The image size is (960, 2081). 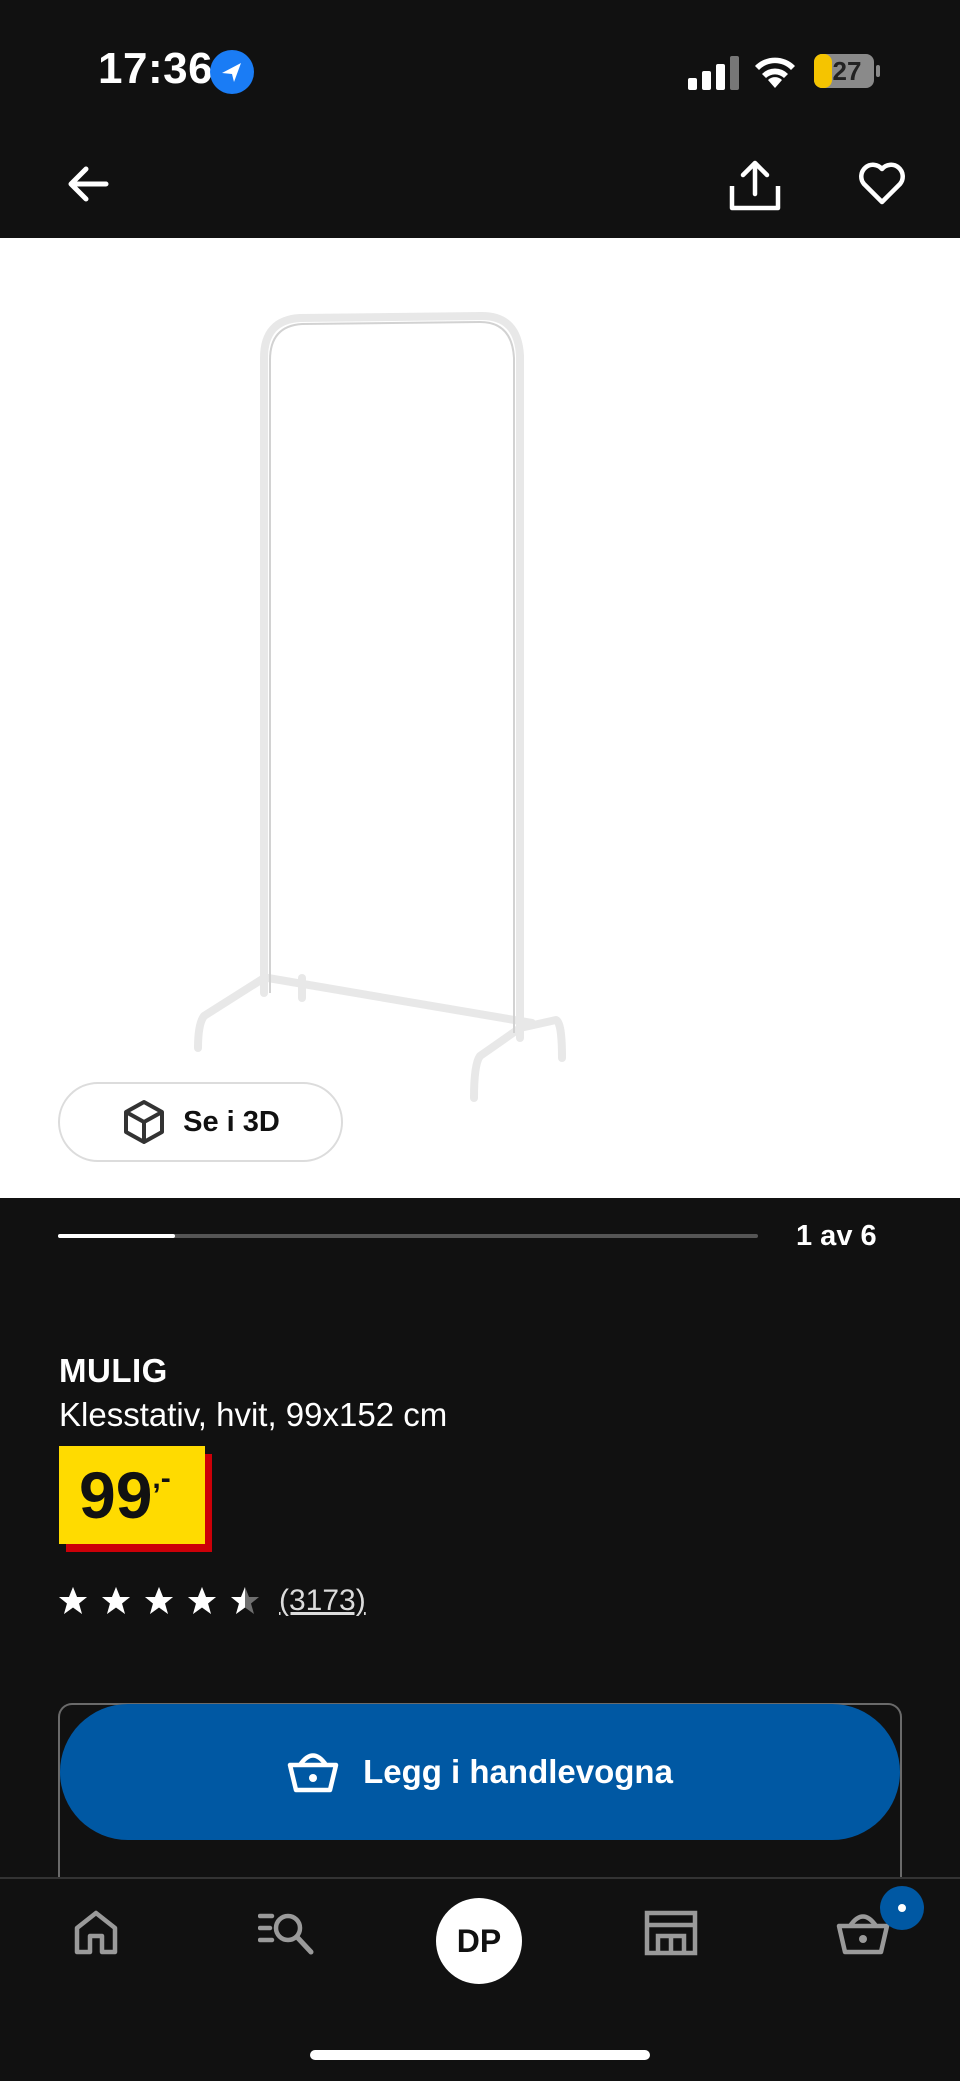 What do you see at coordinates (755, 186) in the screenshot?
I see `share-icon` at bounding box center [755, 186].